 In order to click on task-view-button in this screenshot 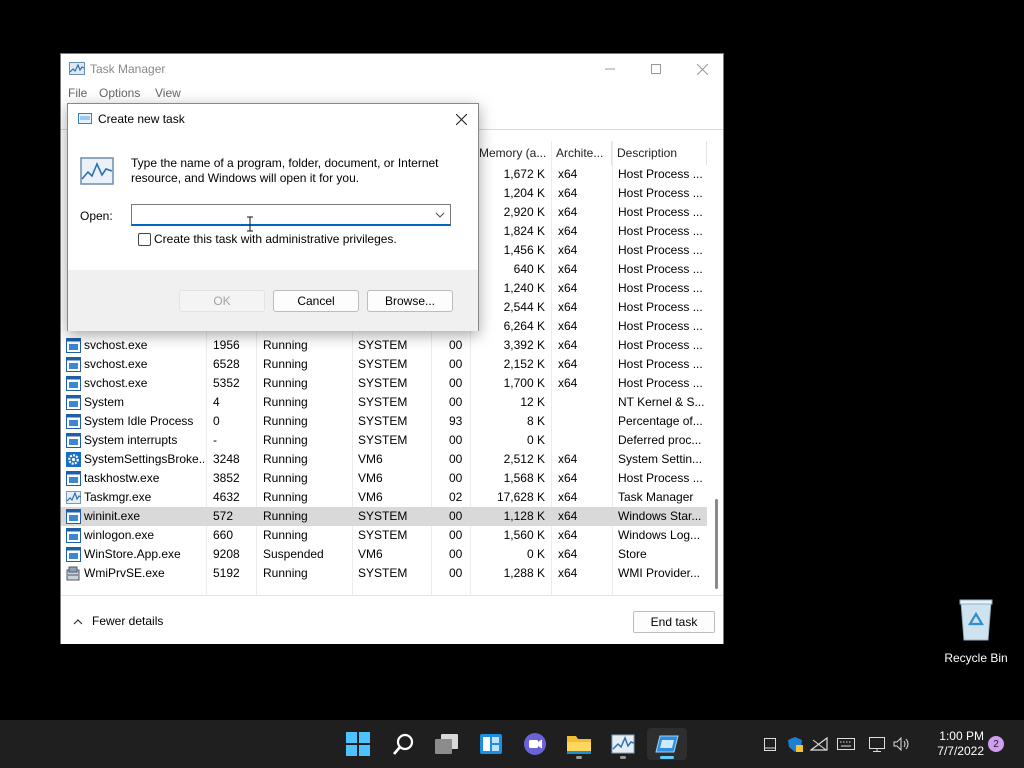, I will do `click(447, 744)`.